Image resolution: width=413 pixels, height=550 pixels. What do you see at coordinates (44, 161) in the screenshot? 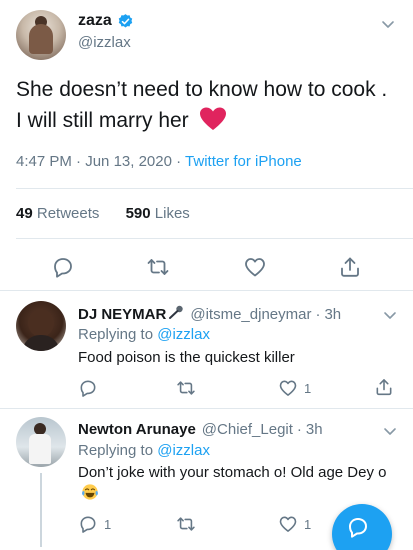
I see `tweet-time: 4:47 PM` at bounding box center [44, 161].